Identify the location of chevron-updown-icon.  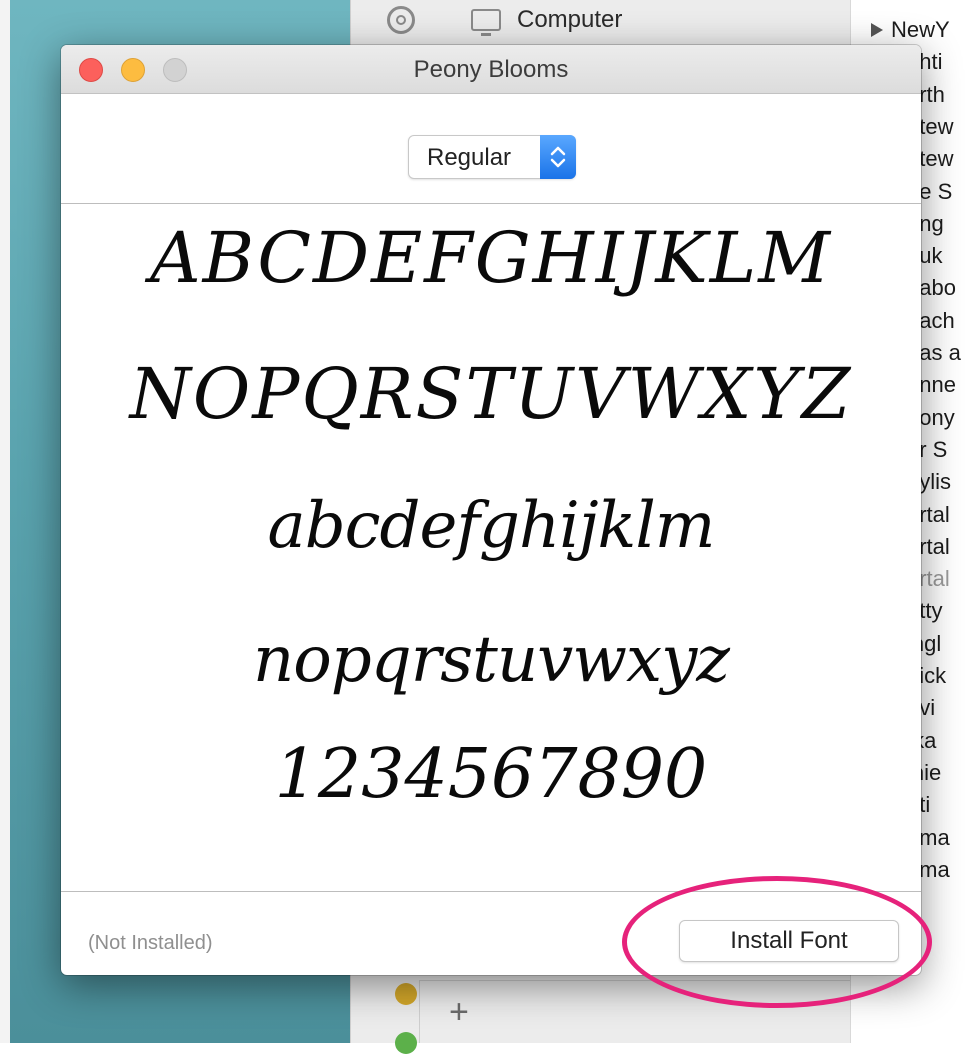
(558, 157).